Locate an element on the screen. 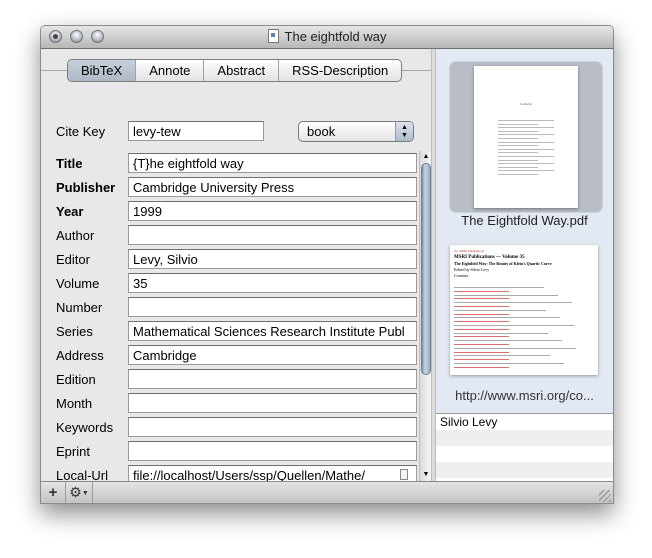 This screenshot has width=652, height=558. entry-type-value: book is located at coordinates (321, 131).